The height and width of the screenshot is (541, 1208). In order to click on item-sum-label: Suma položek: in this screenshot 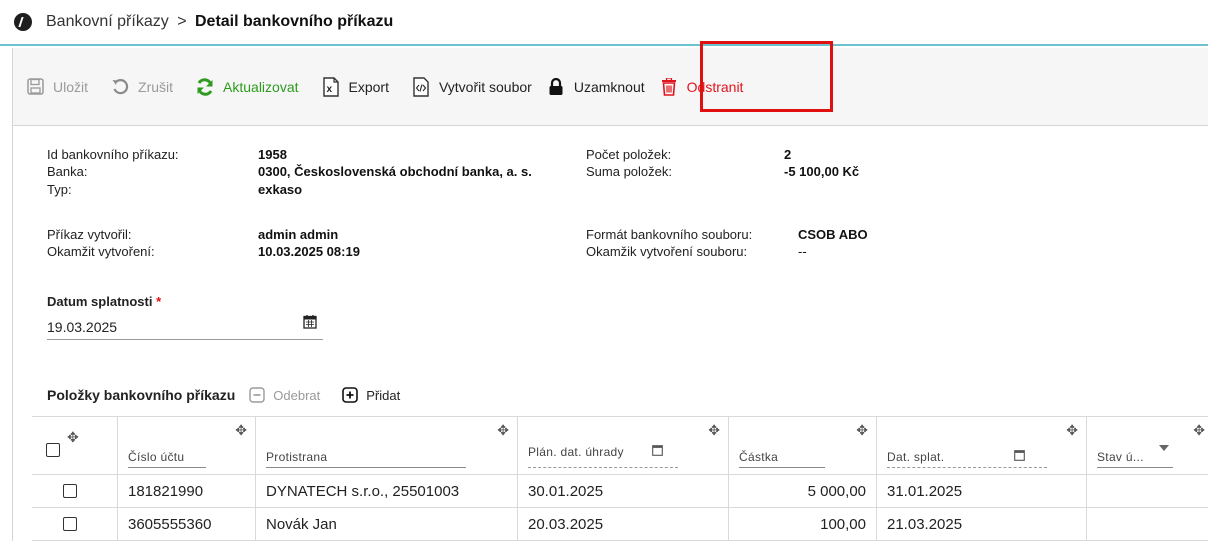, I will do `click(629, 171)`.